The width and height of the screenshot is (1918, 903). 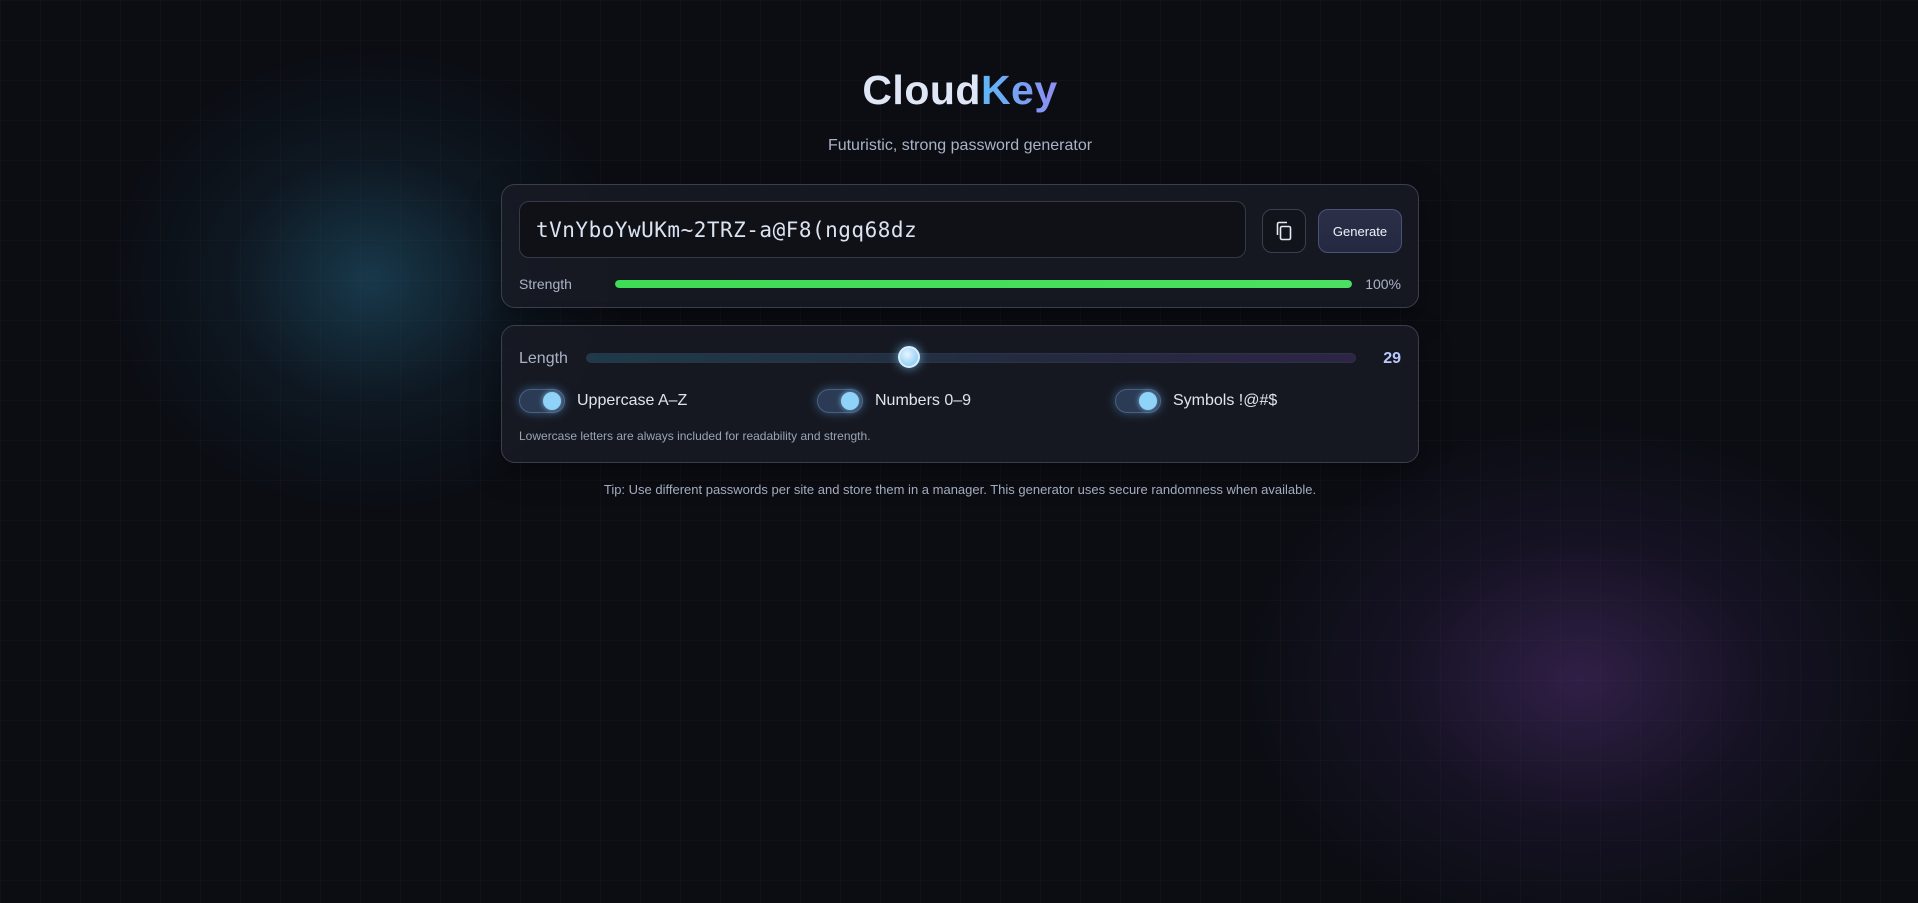 I want to click on app-title: CloudKey, so click(x=960, y=90).